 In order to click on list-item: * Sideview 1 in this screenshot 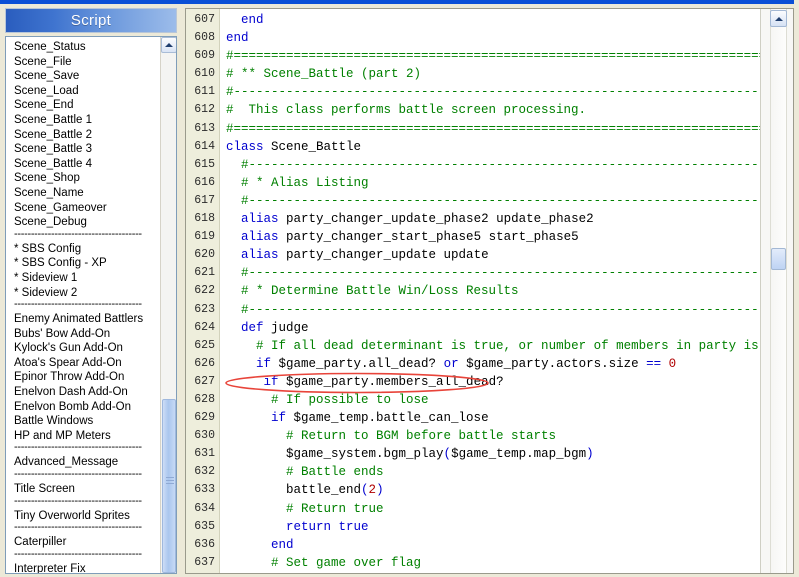, I will do `click(86, 278)`.